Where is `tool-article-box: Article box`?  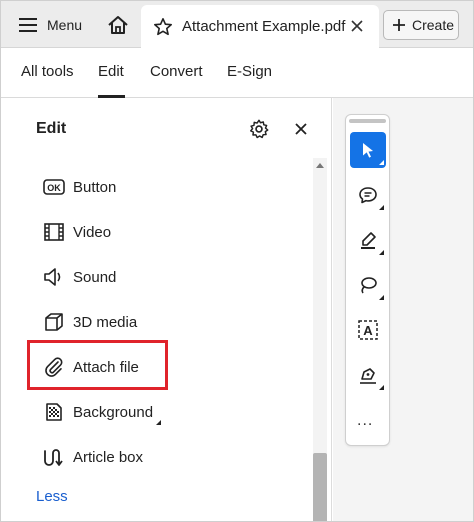 tool-article-box: Article box is located at coordinates (93, 457).